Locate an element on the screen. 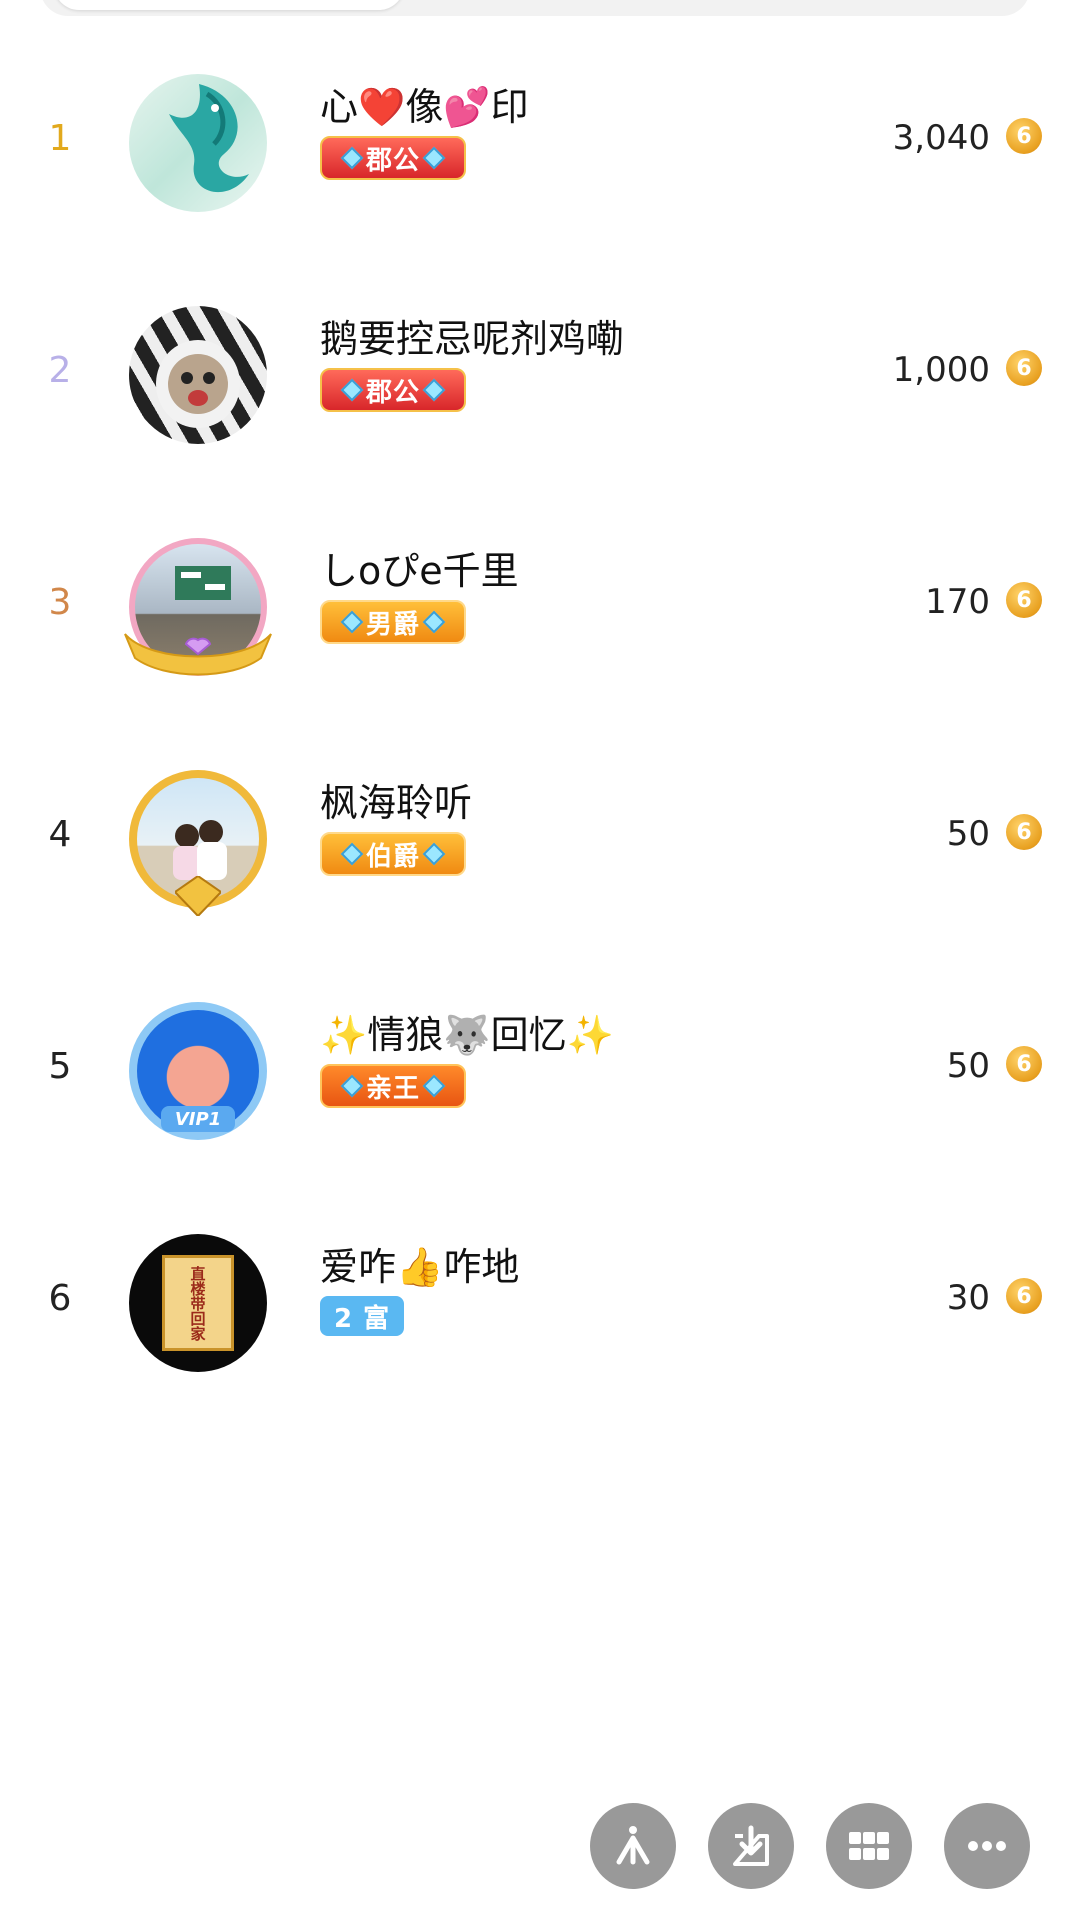 The height and width of the screenshot is (1920, 1080). title-badge: 伯爵 is located at coordinates (393, 854).